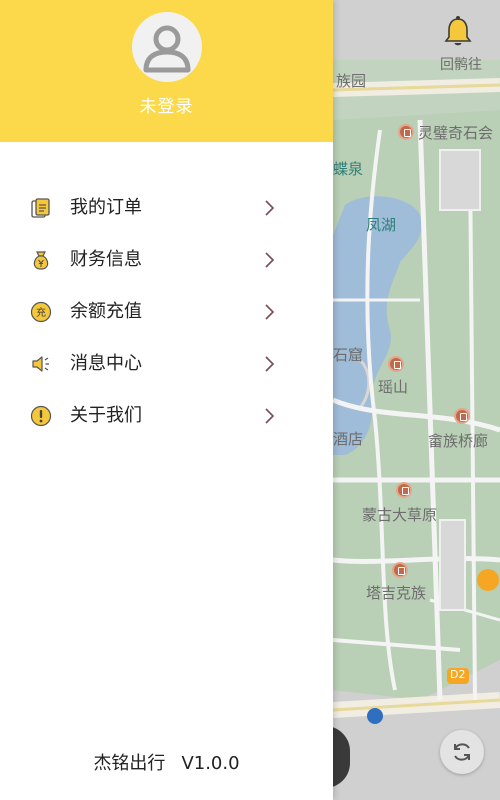 The width and height of the screenshot is (500, 800). I want to click on map-label: 族园, so click(351, 81).